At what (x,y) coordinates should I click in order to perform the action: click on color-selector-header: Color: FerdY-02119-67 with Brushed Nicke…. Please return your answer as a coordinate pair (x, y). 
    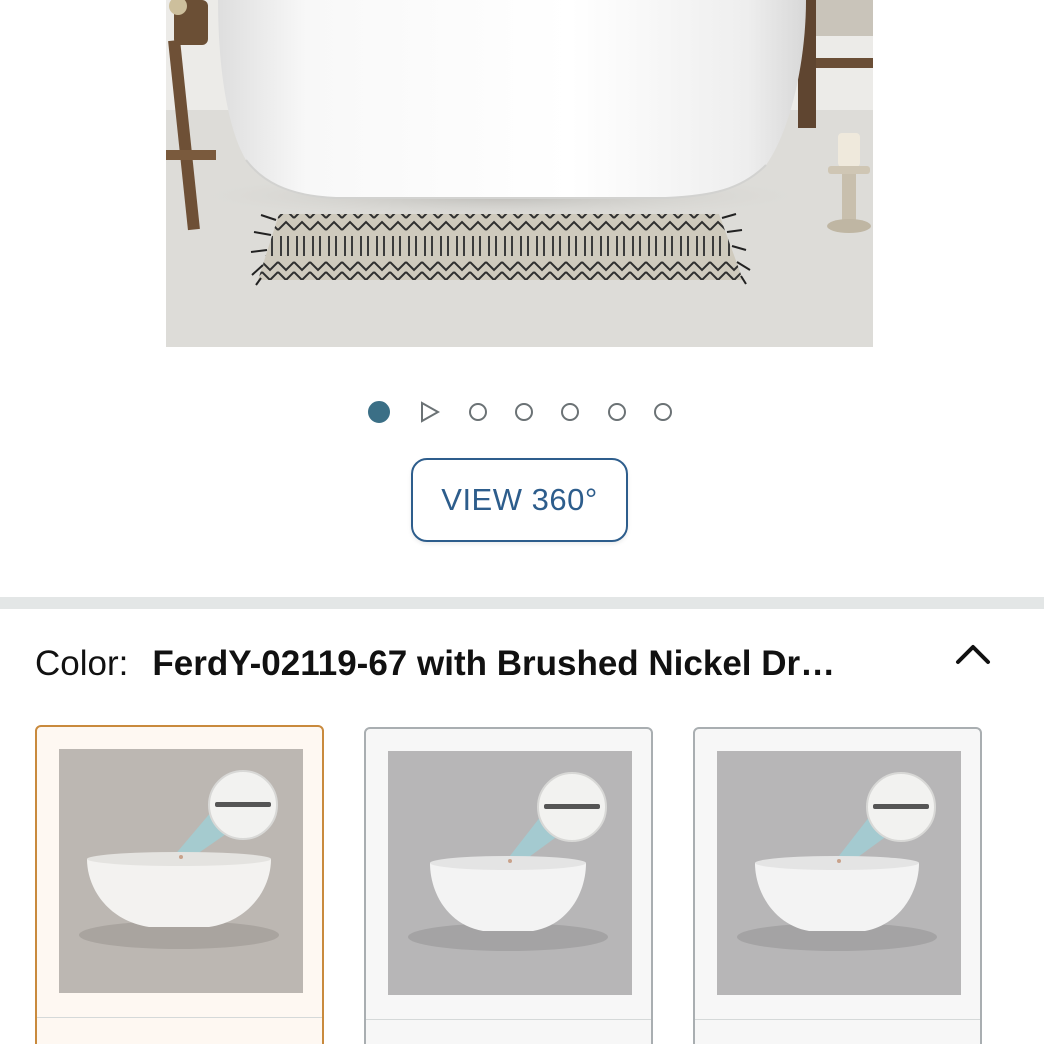
    Looking at the image, I should click on (515, 664).